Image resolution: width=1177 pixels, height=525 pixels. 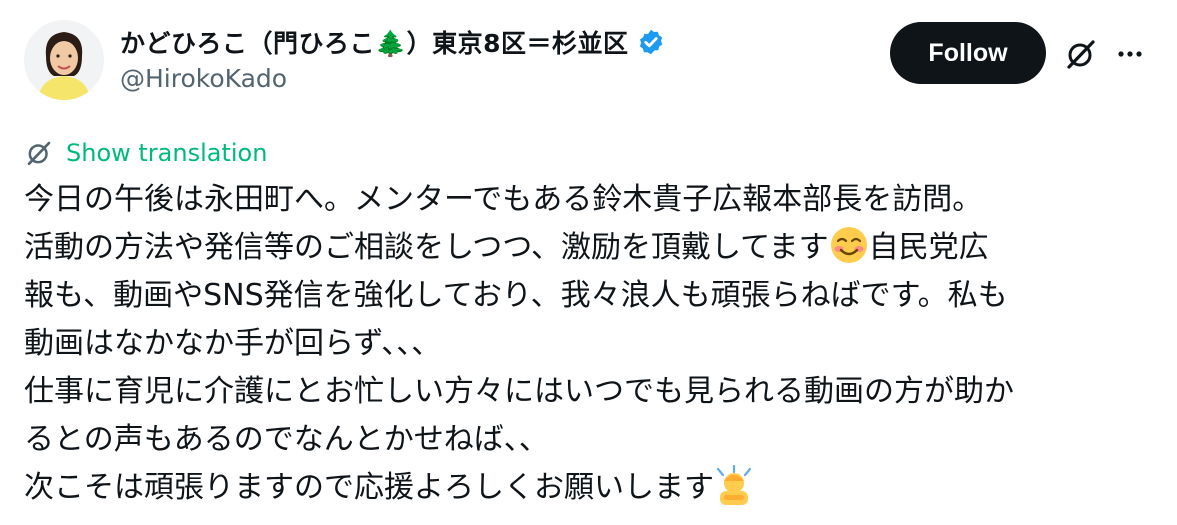 I want to click on tweet-line: 動画はなかなか手が回らず、、、, so click(x=233, y=343).